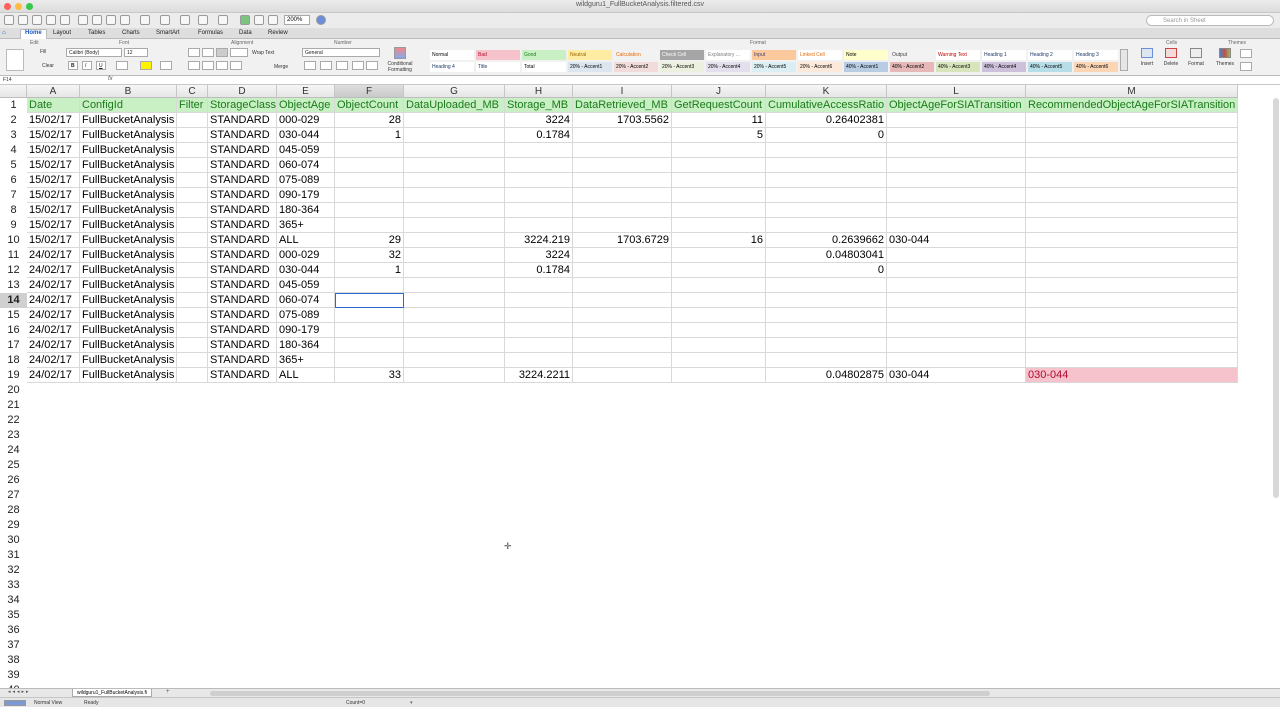 The image size is (1280, 720). Describe the element at coordinates (1004, 55) in the screenshot. I see `cell-style-option: Heading 1` at that location.